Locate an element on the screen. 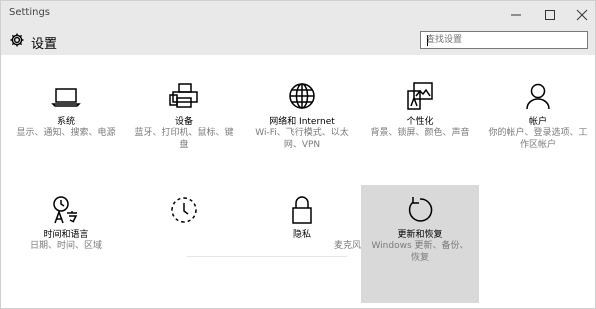 The width and height of the screenshot is (596, 309). tile-system: 系统 显示、通知、搜索、电源 is located at coordinates (66, 118).